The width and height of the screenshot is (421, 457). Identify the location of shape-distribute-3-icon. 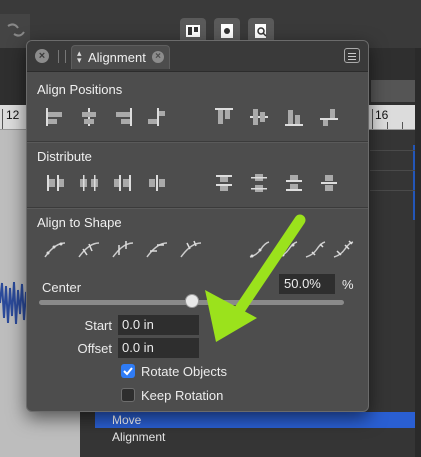
(315, 250).